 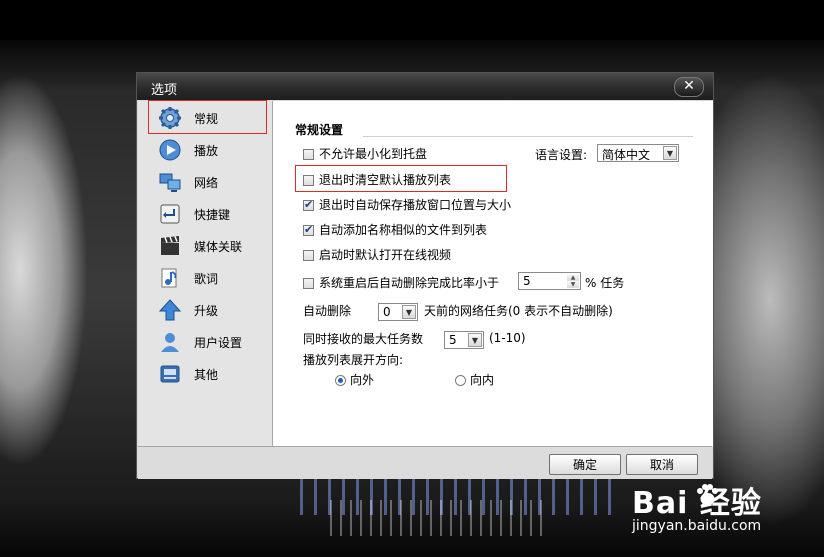 What do you see at coordinates (353, 360) in the screenshot?
I see `playlist-expand-label: 播放列表展开方向:` at bounding box center [353, 360].